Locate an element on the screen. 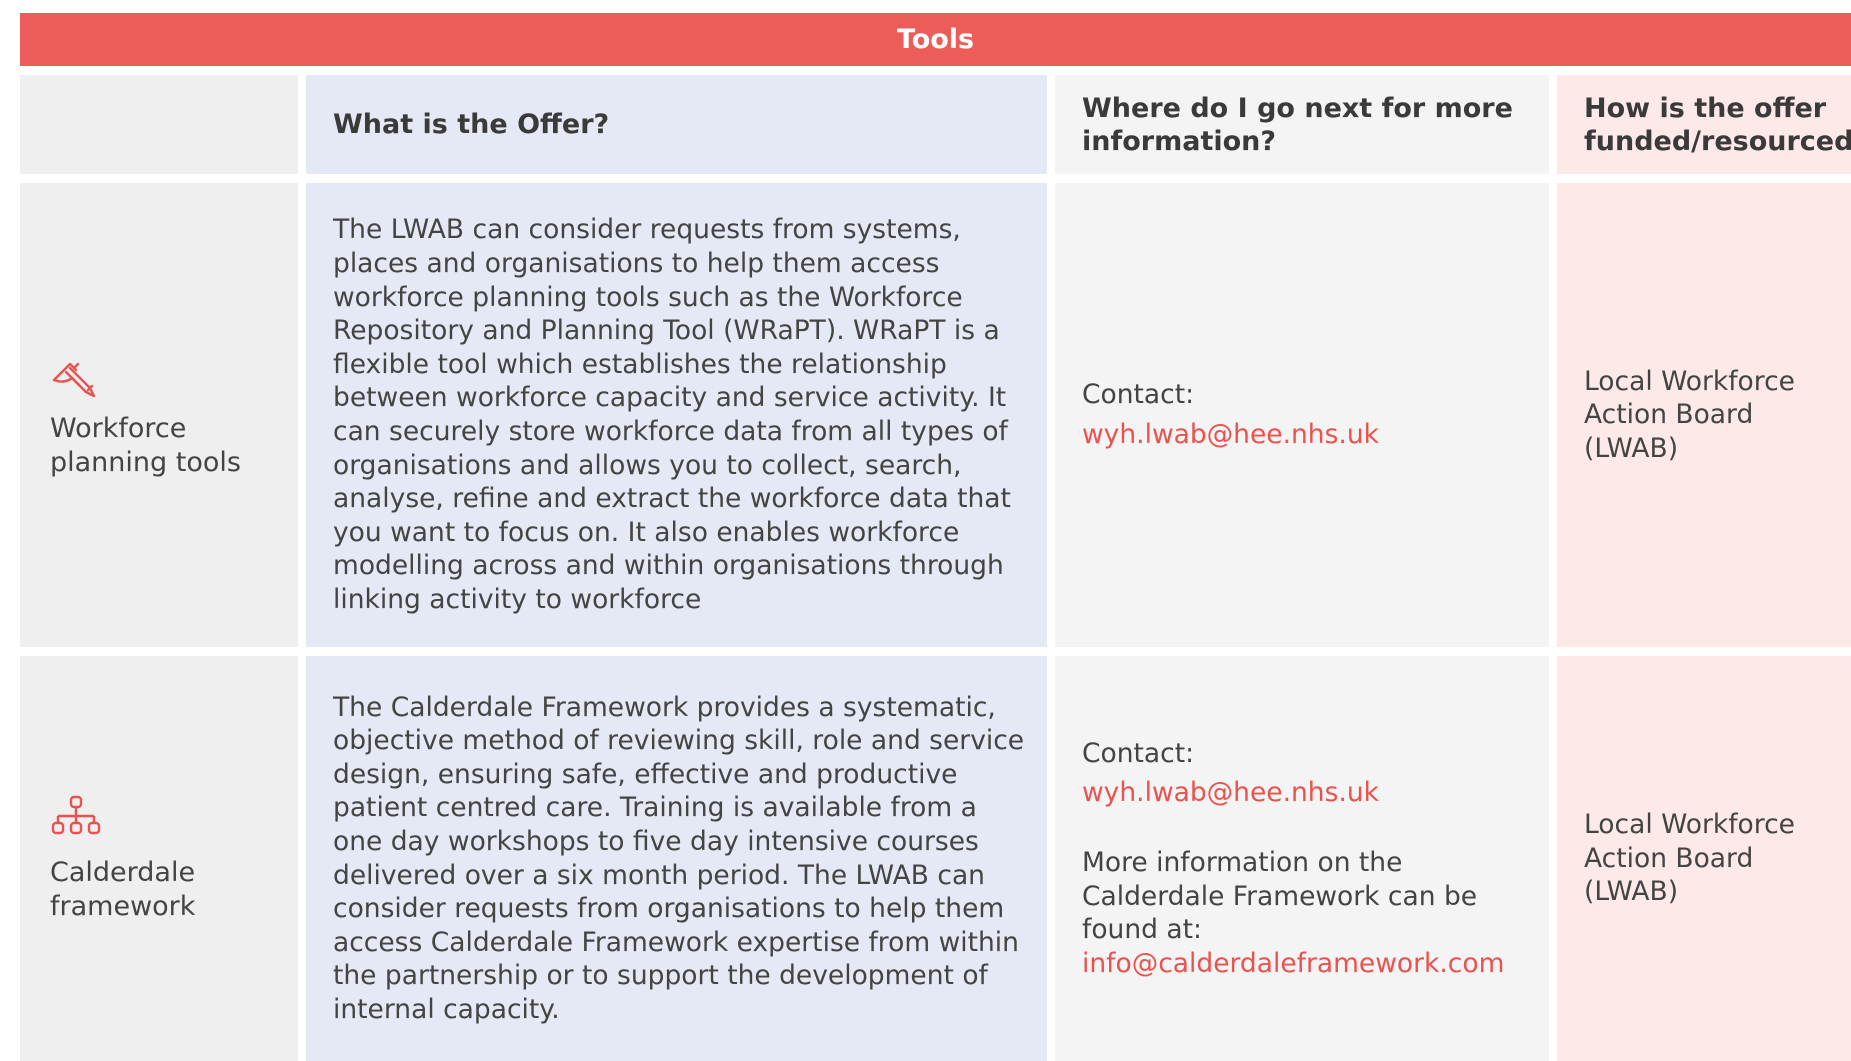  header-offer-label: What is the Offer? is located at coordinates (471, 124).